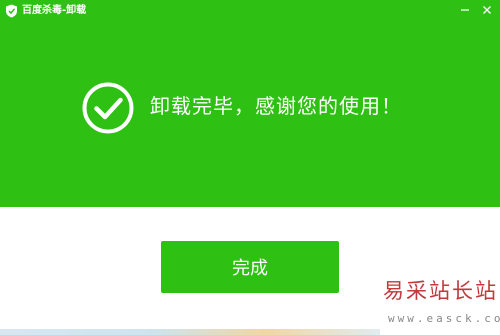 This screenshot has width=500, height=335. I want to click on minimize-icon, so click(465, 10).